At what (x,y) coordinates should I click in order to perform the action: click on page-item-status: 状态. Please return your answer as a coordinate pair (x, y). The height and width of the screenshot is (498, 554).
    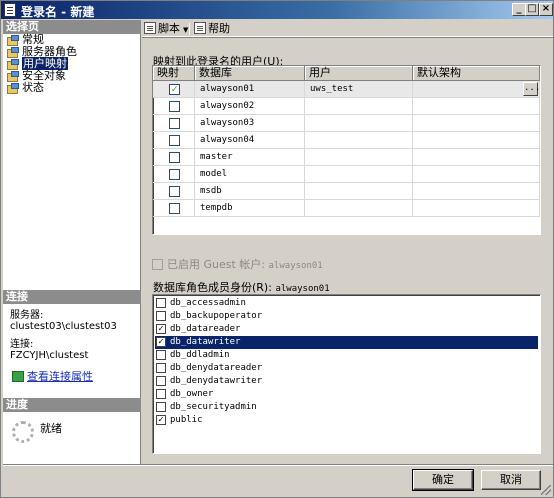
    Looking at the image, I should click on (72, 88).